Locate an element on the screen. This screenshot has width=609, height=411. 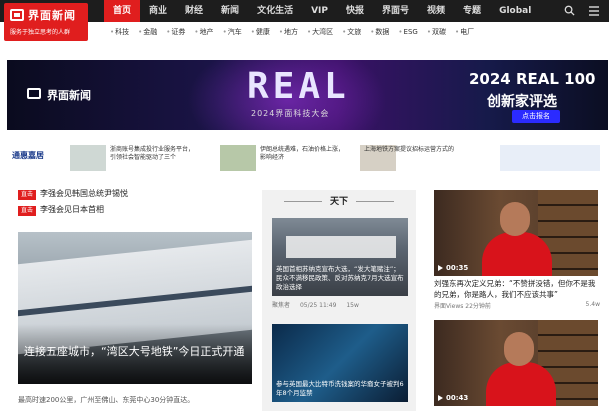
nav-item-culture: 文化生活 is located at coordinates (275, 11).